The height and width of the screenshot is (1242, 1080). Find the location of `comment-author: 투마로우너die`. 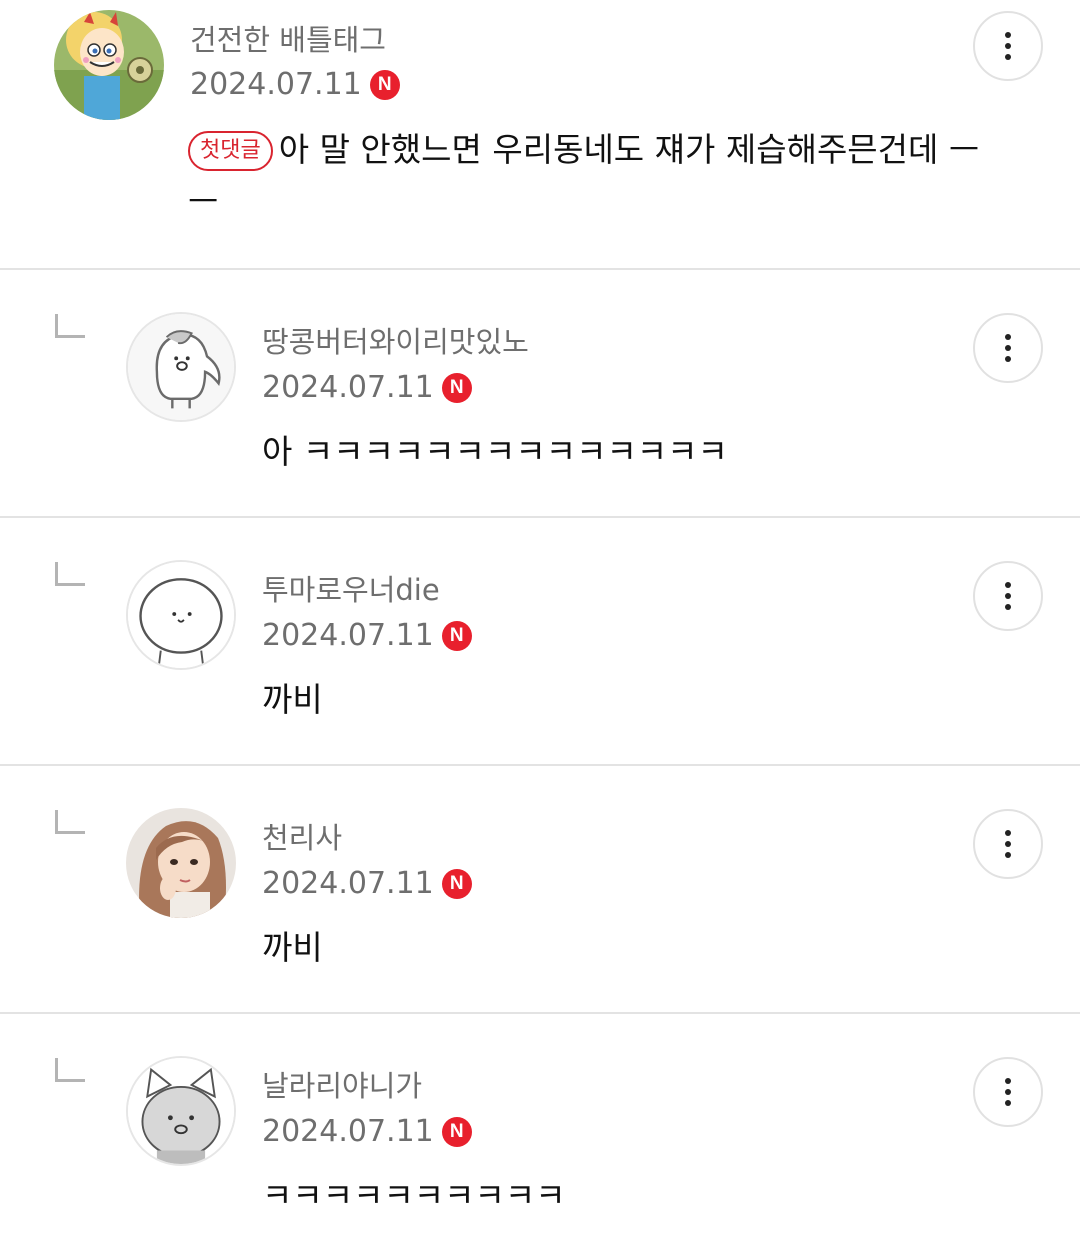

comment-author: 투마로우너die is located at coordinates (351, 590).